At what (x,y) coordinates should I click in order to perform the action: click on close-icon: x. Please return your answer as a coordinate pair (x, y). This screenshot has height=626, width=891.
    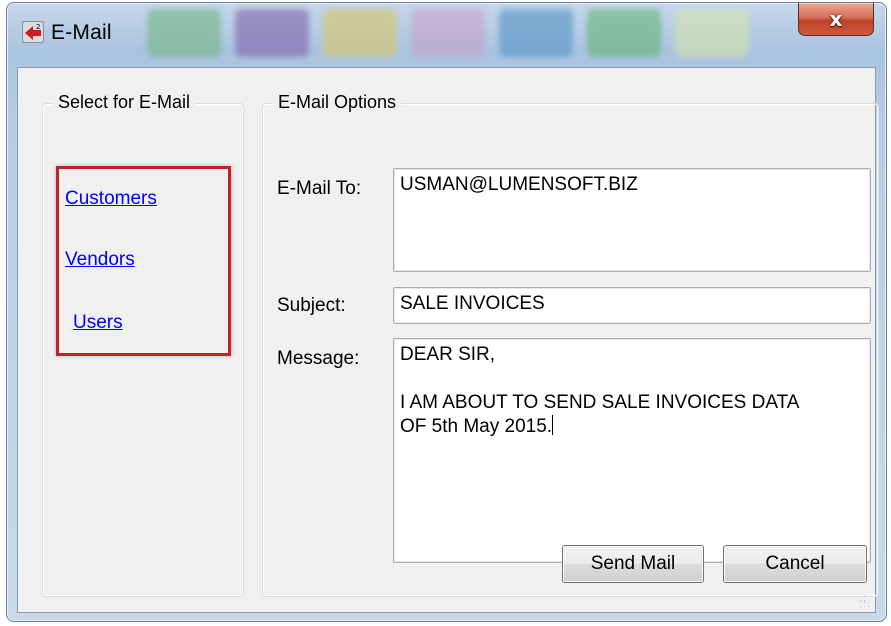
    Looking at the image, I should click on (836, 19).